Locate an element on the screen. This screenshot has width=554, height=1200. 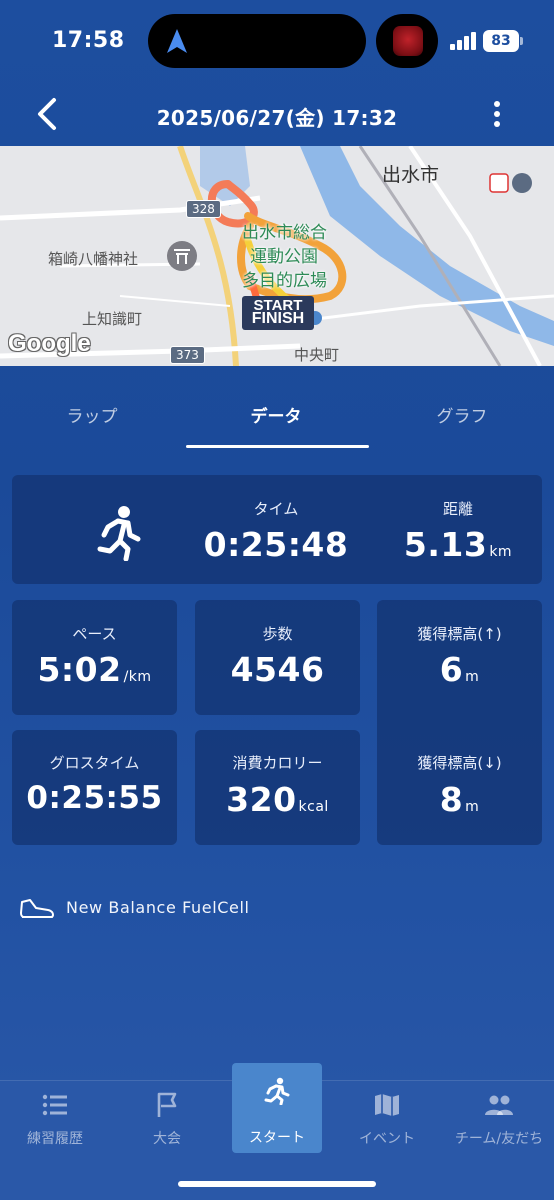
summary-card: タイム 0:25:48 距離 5.13 km is located at coordinates (277, 529).